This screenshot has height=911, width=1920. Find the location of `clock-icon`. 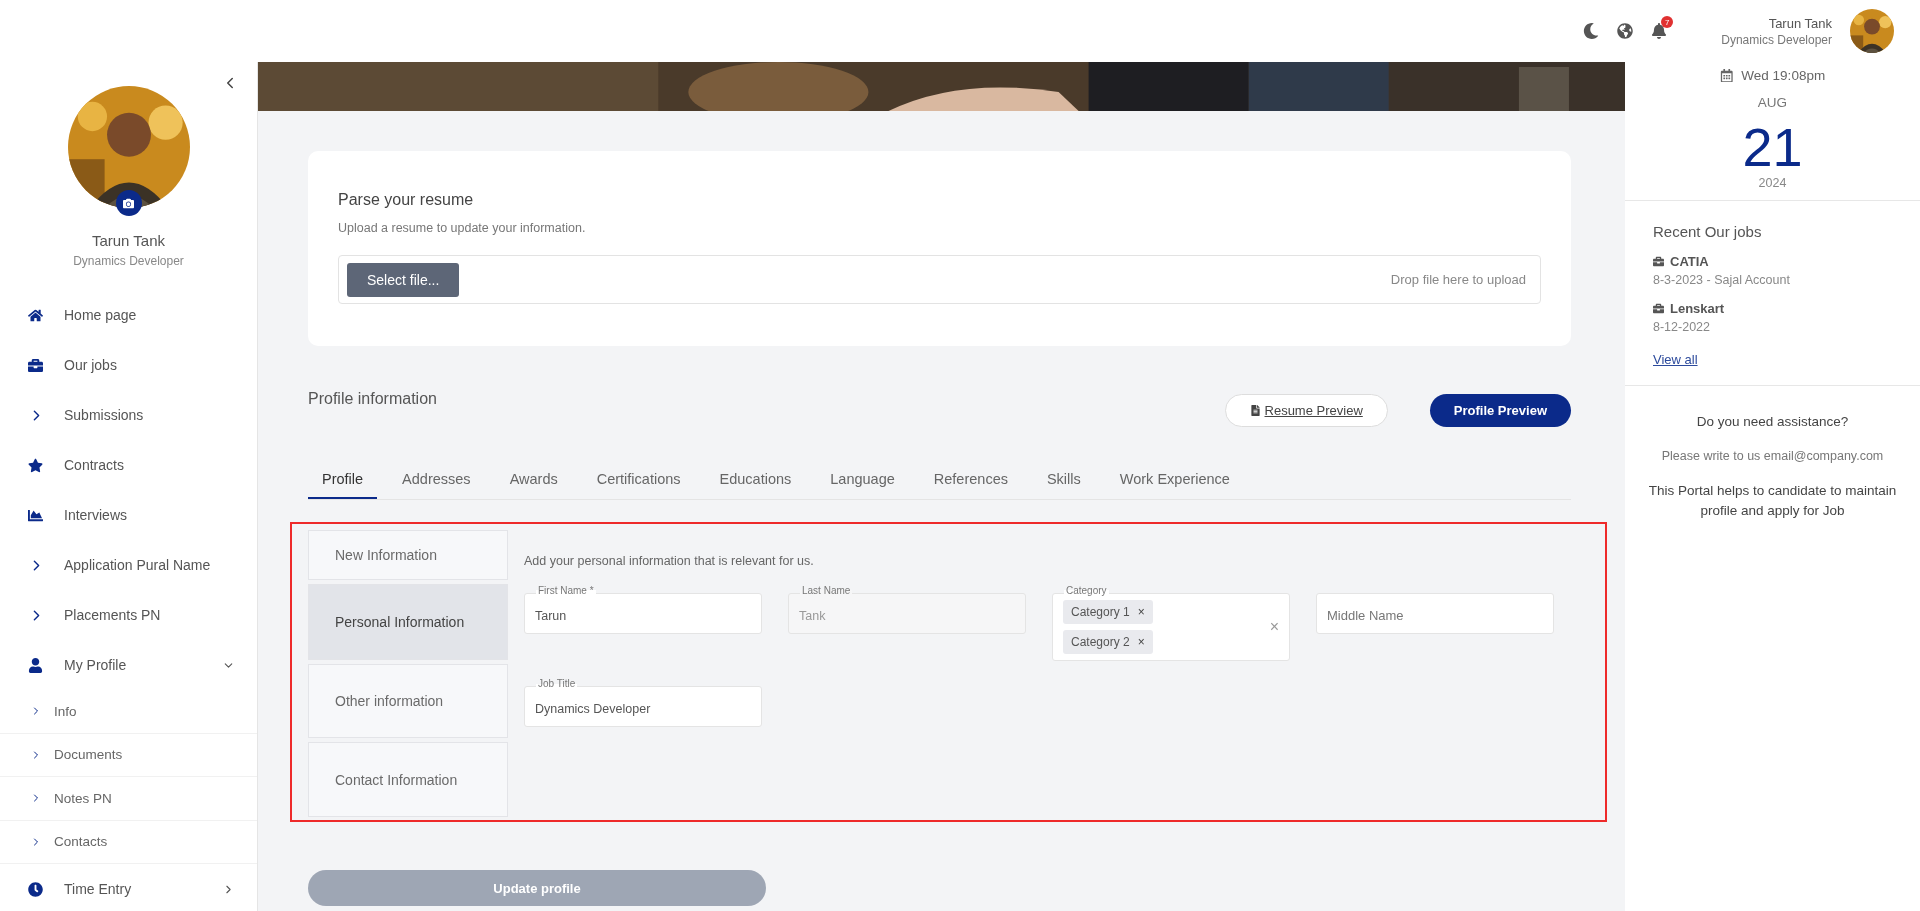

clock-icon is located at coordinates (35, 889).